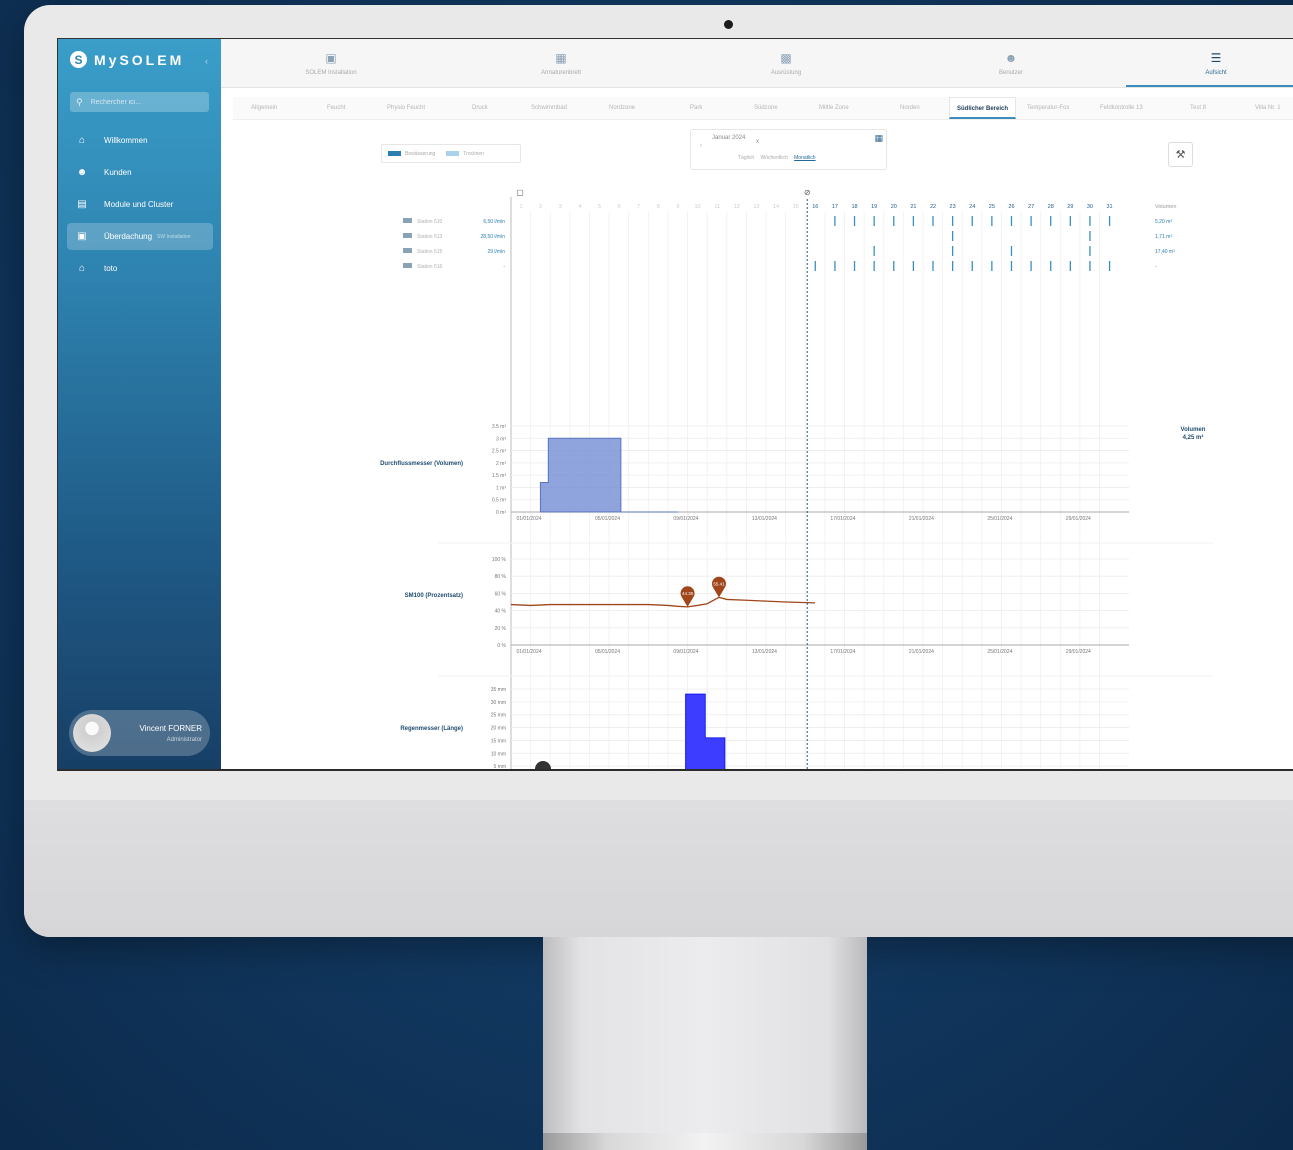 Image resolution: width=1293 pixels, height=1150 pixels. What do you see at coordinates (1216, 72) in the screenshot?
I see `tab-label: Aufsicht` at bounding box center [1216, 72].